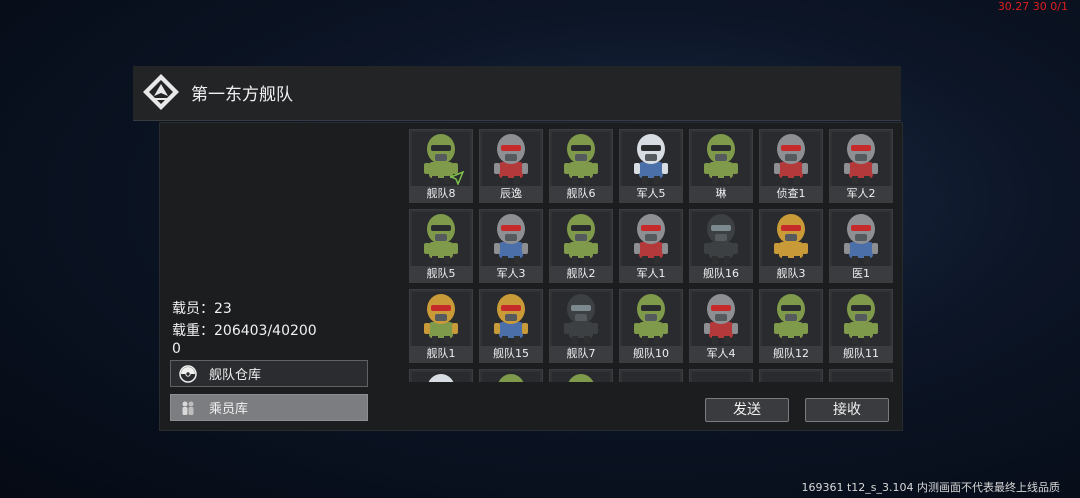 This screenshot has height=498, width=1080. I want to click on crew-name: 舰队6, so click(581, 194).